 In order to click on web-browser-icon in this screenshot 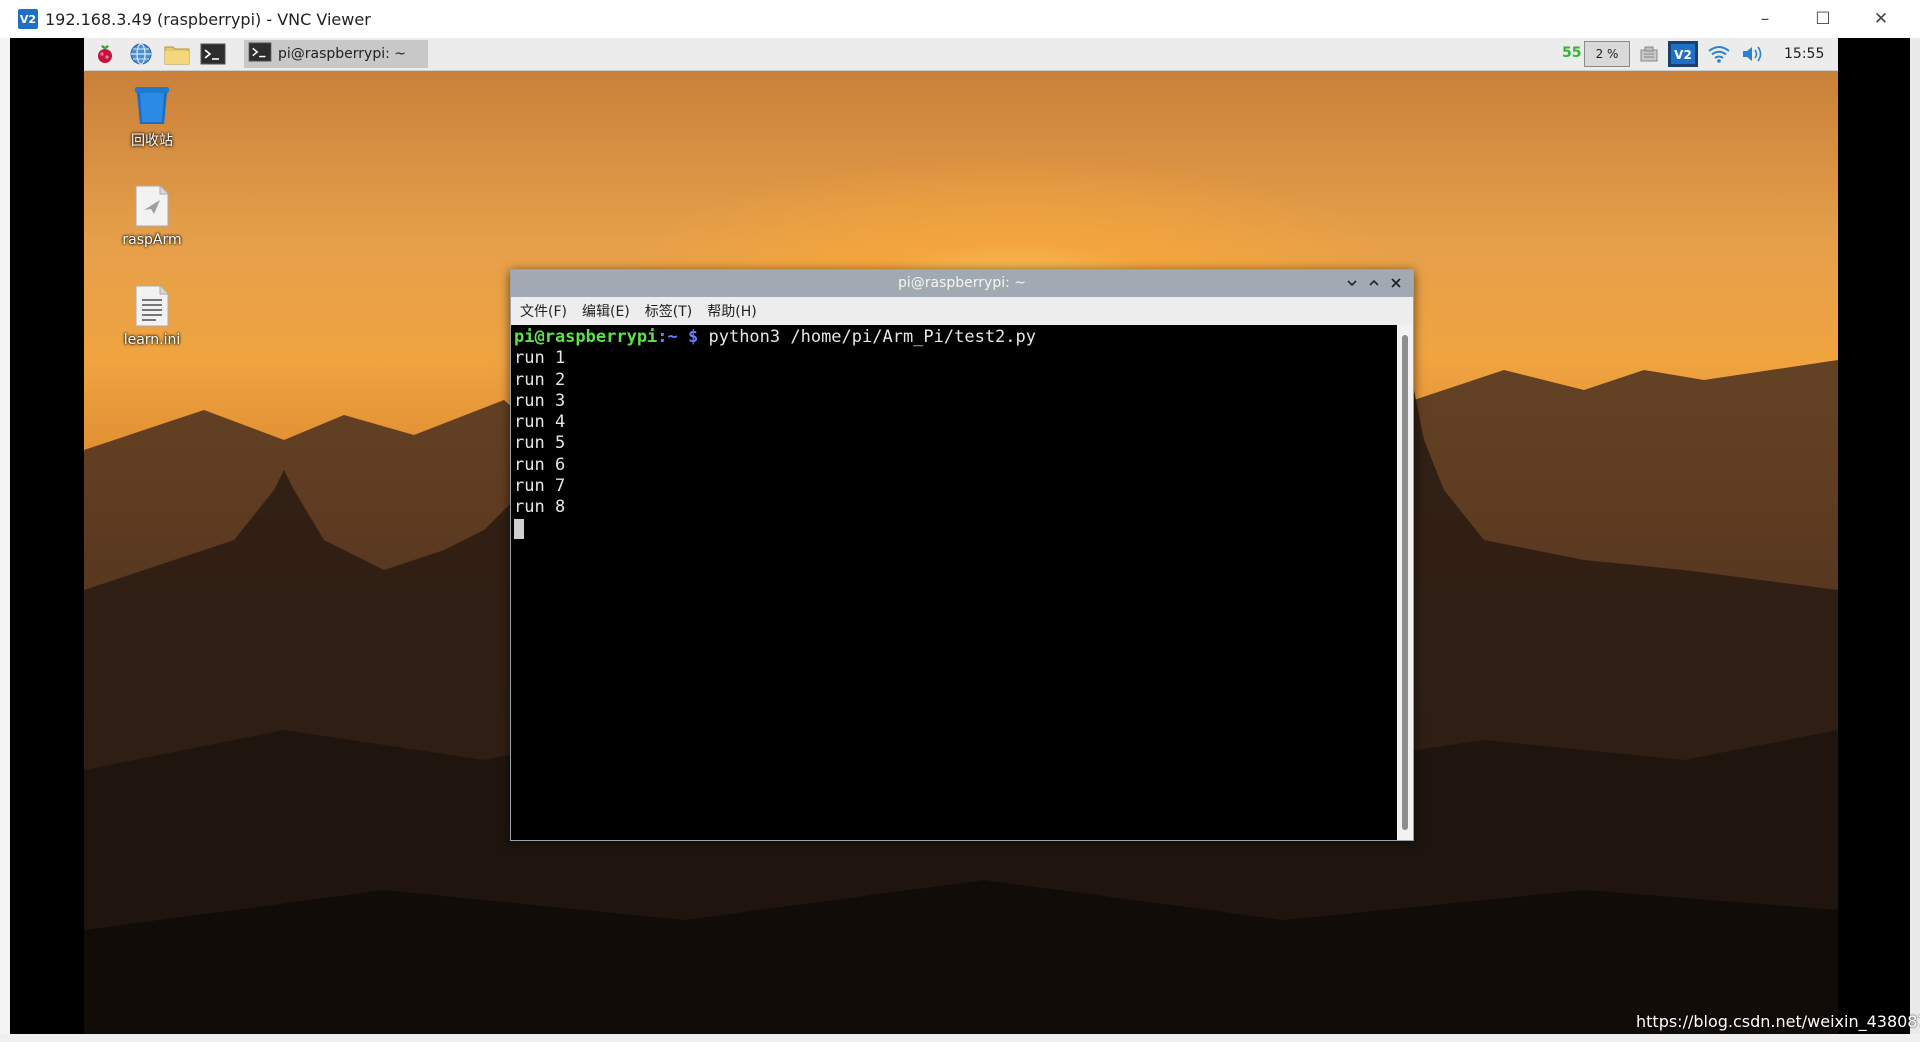, I will do `click(141, 54)`.